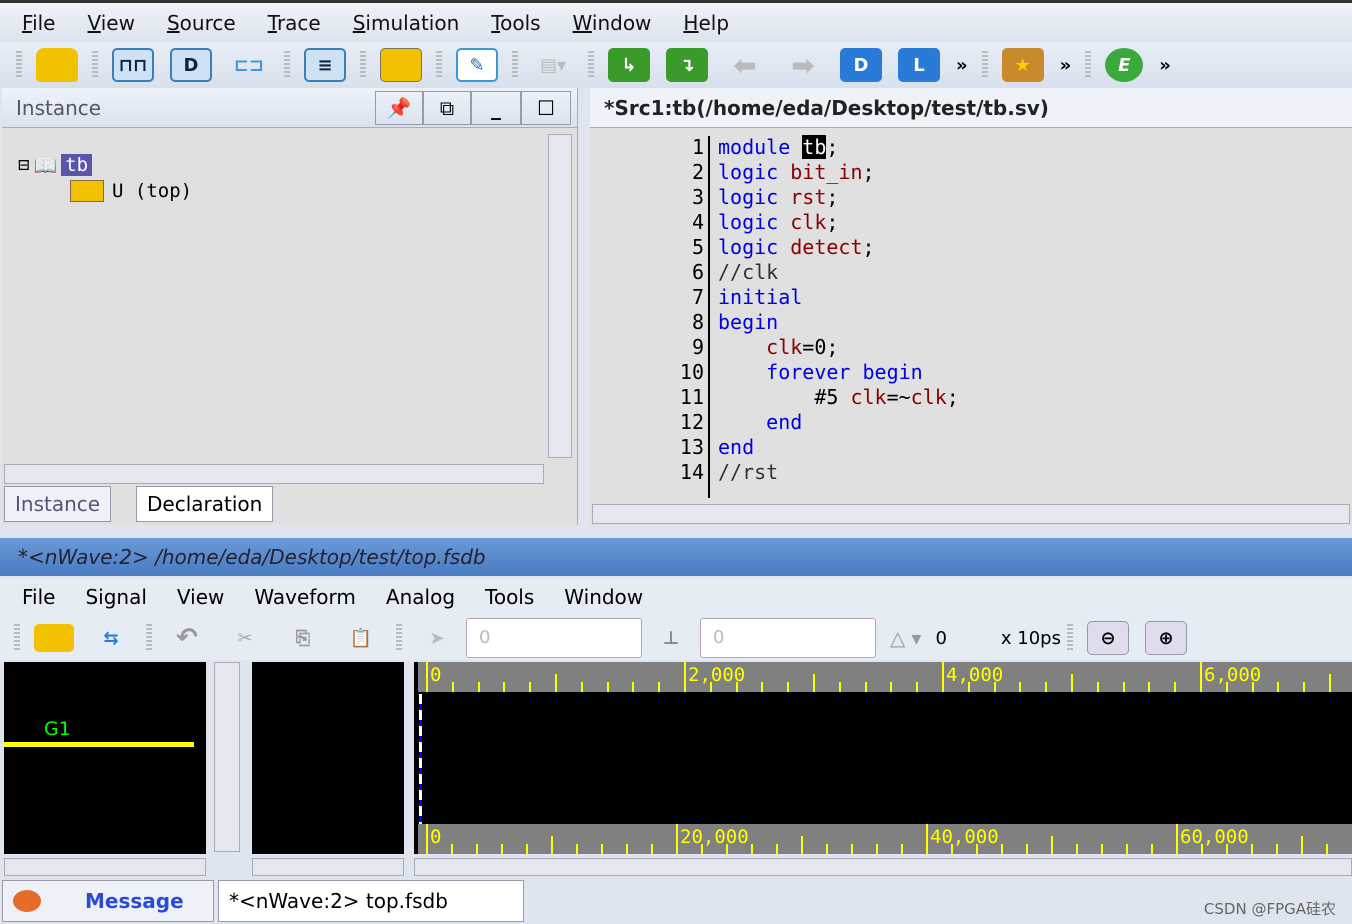 The height and width of the screenshot is (924, 1352). What do you see at coordinates (305, 597) in the screenshot?
I see `nwave-menu-waveform: Waveform` at bounding box center [305, 597].